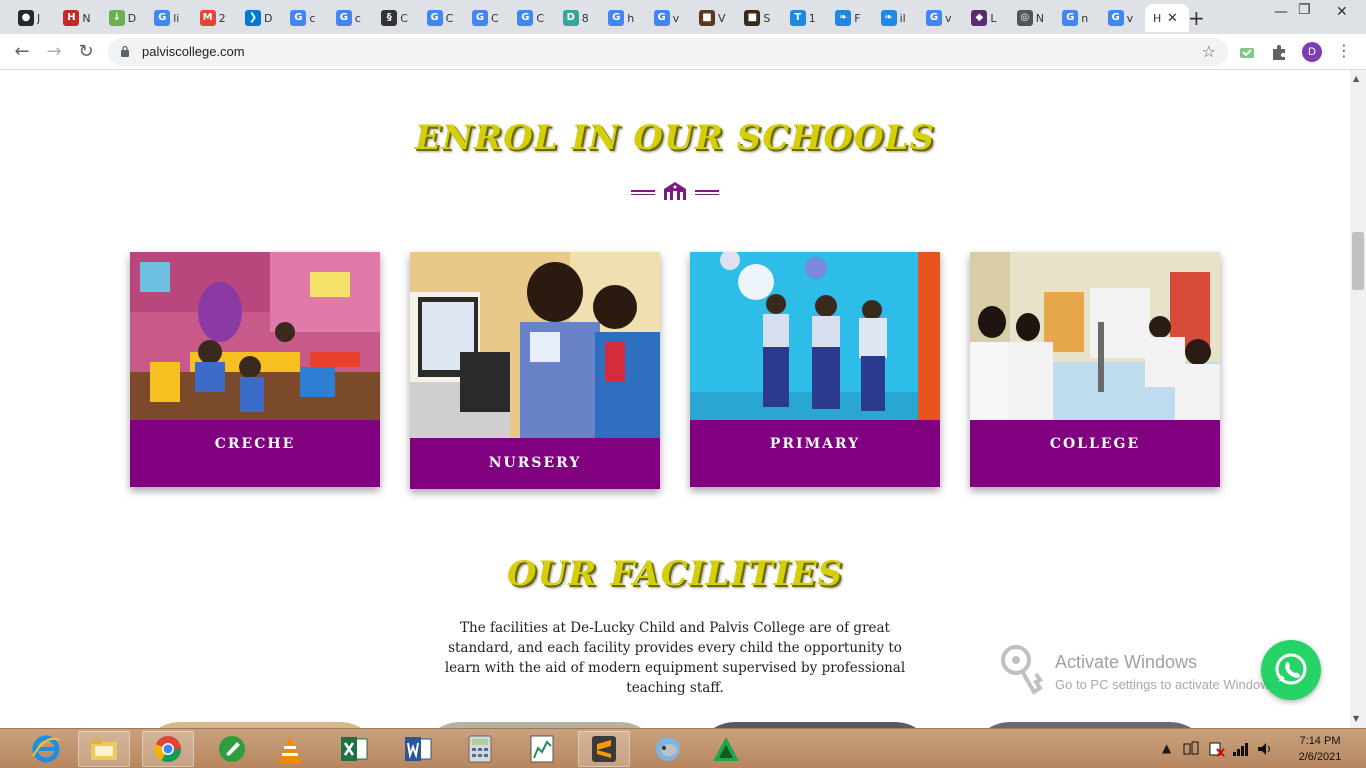  Describe the element at coordinates (193, 51) in the screenshot. I see `url-text: palviscollege.com` at that location.